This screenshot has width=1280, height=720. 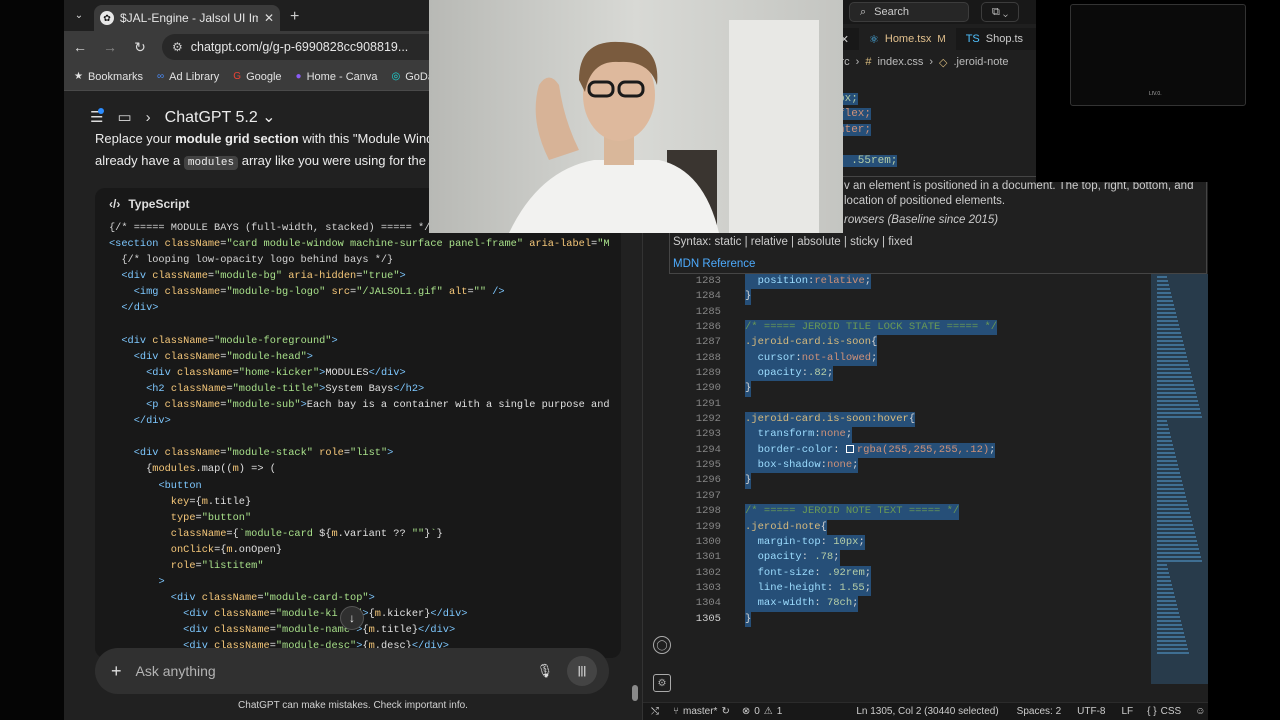 What do you see at coordinates (914, 558) in the screenshot?
I see `code-line: 1301 opacity: .78;` at bounding box center [914, 558].